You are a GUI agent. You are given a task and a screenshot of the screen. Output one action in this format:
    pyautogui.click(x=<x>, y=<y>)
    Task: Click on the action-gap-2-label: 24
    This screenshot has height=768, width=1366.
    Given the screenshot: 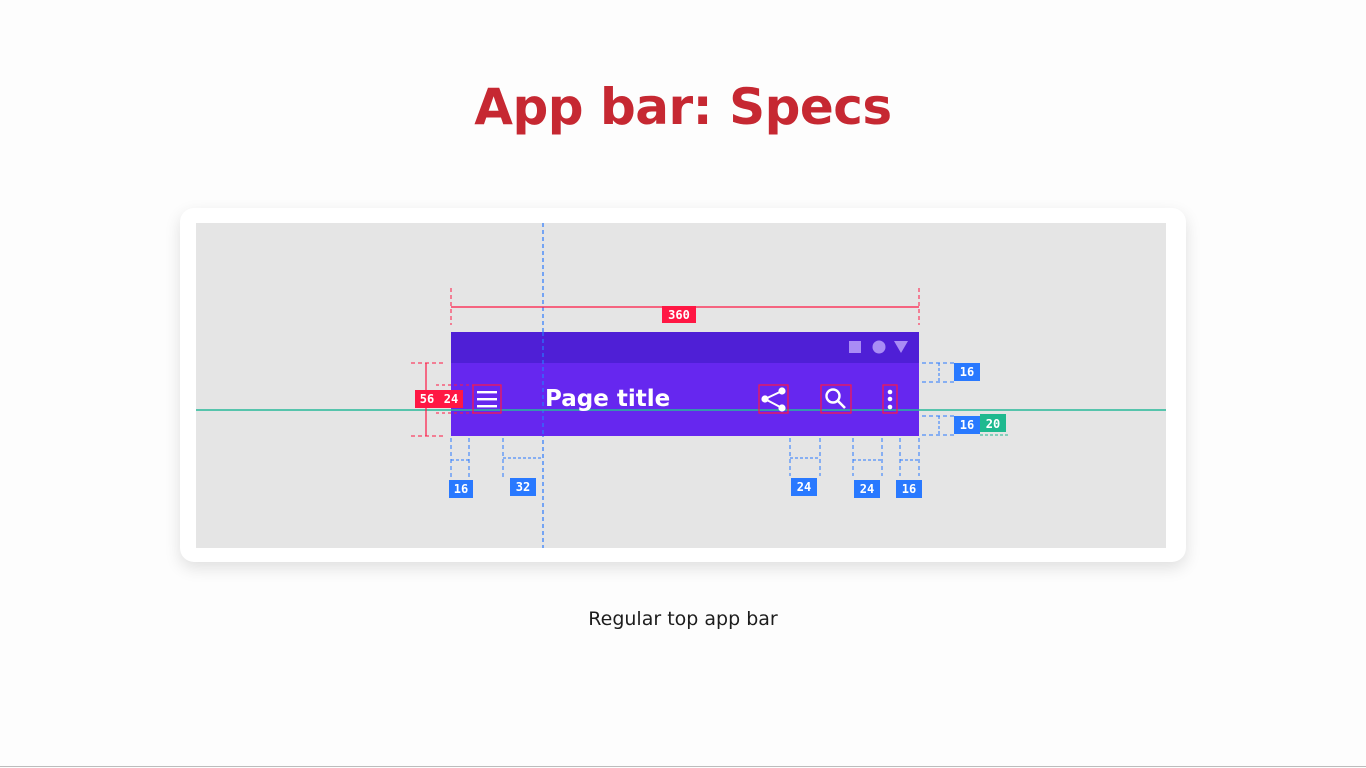 What is the action you would take?
    pyautogui.click(x=867, y=489)
    